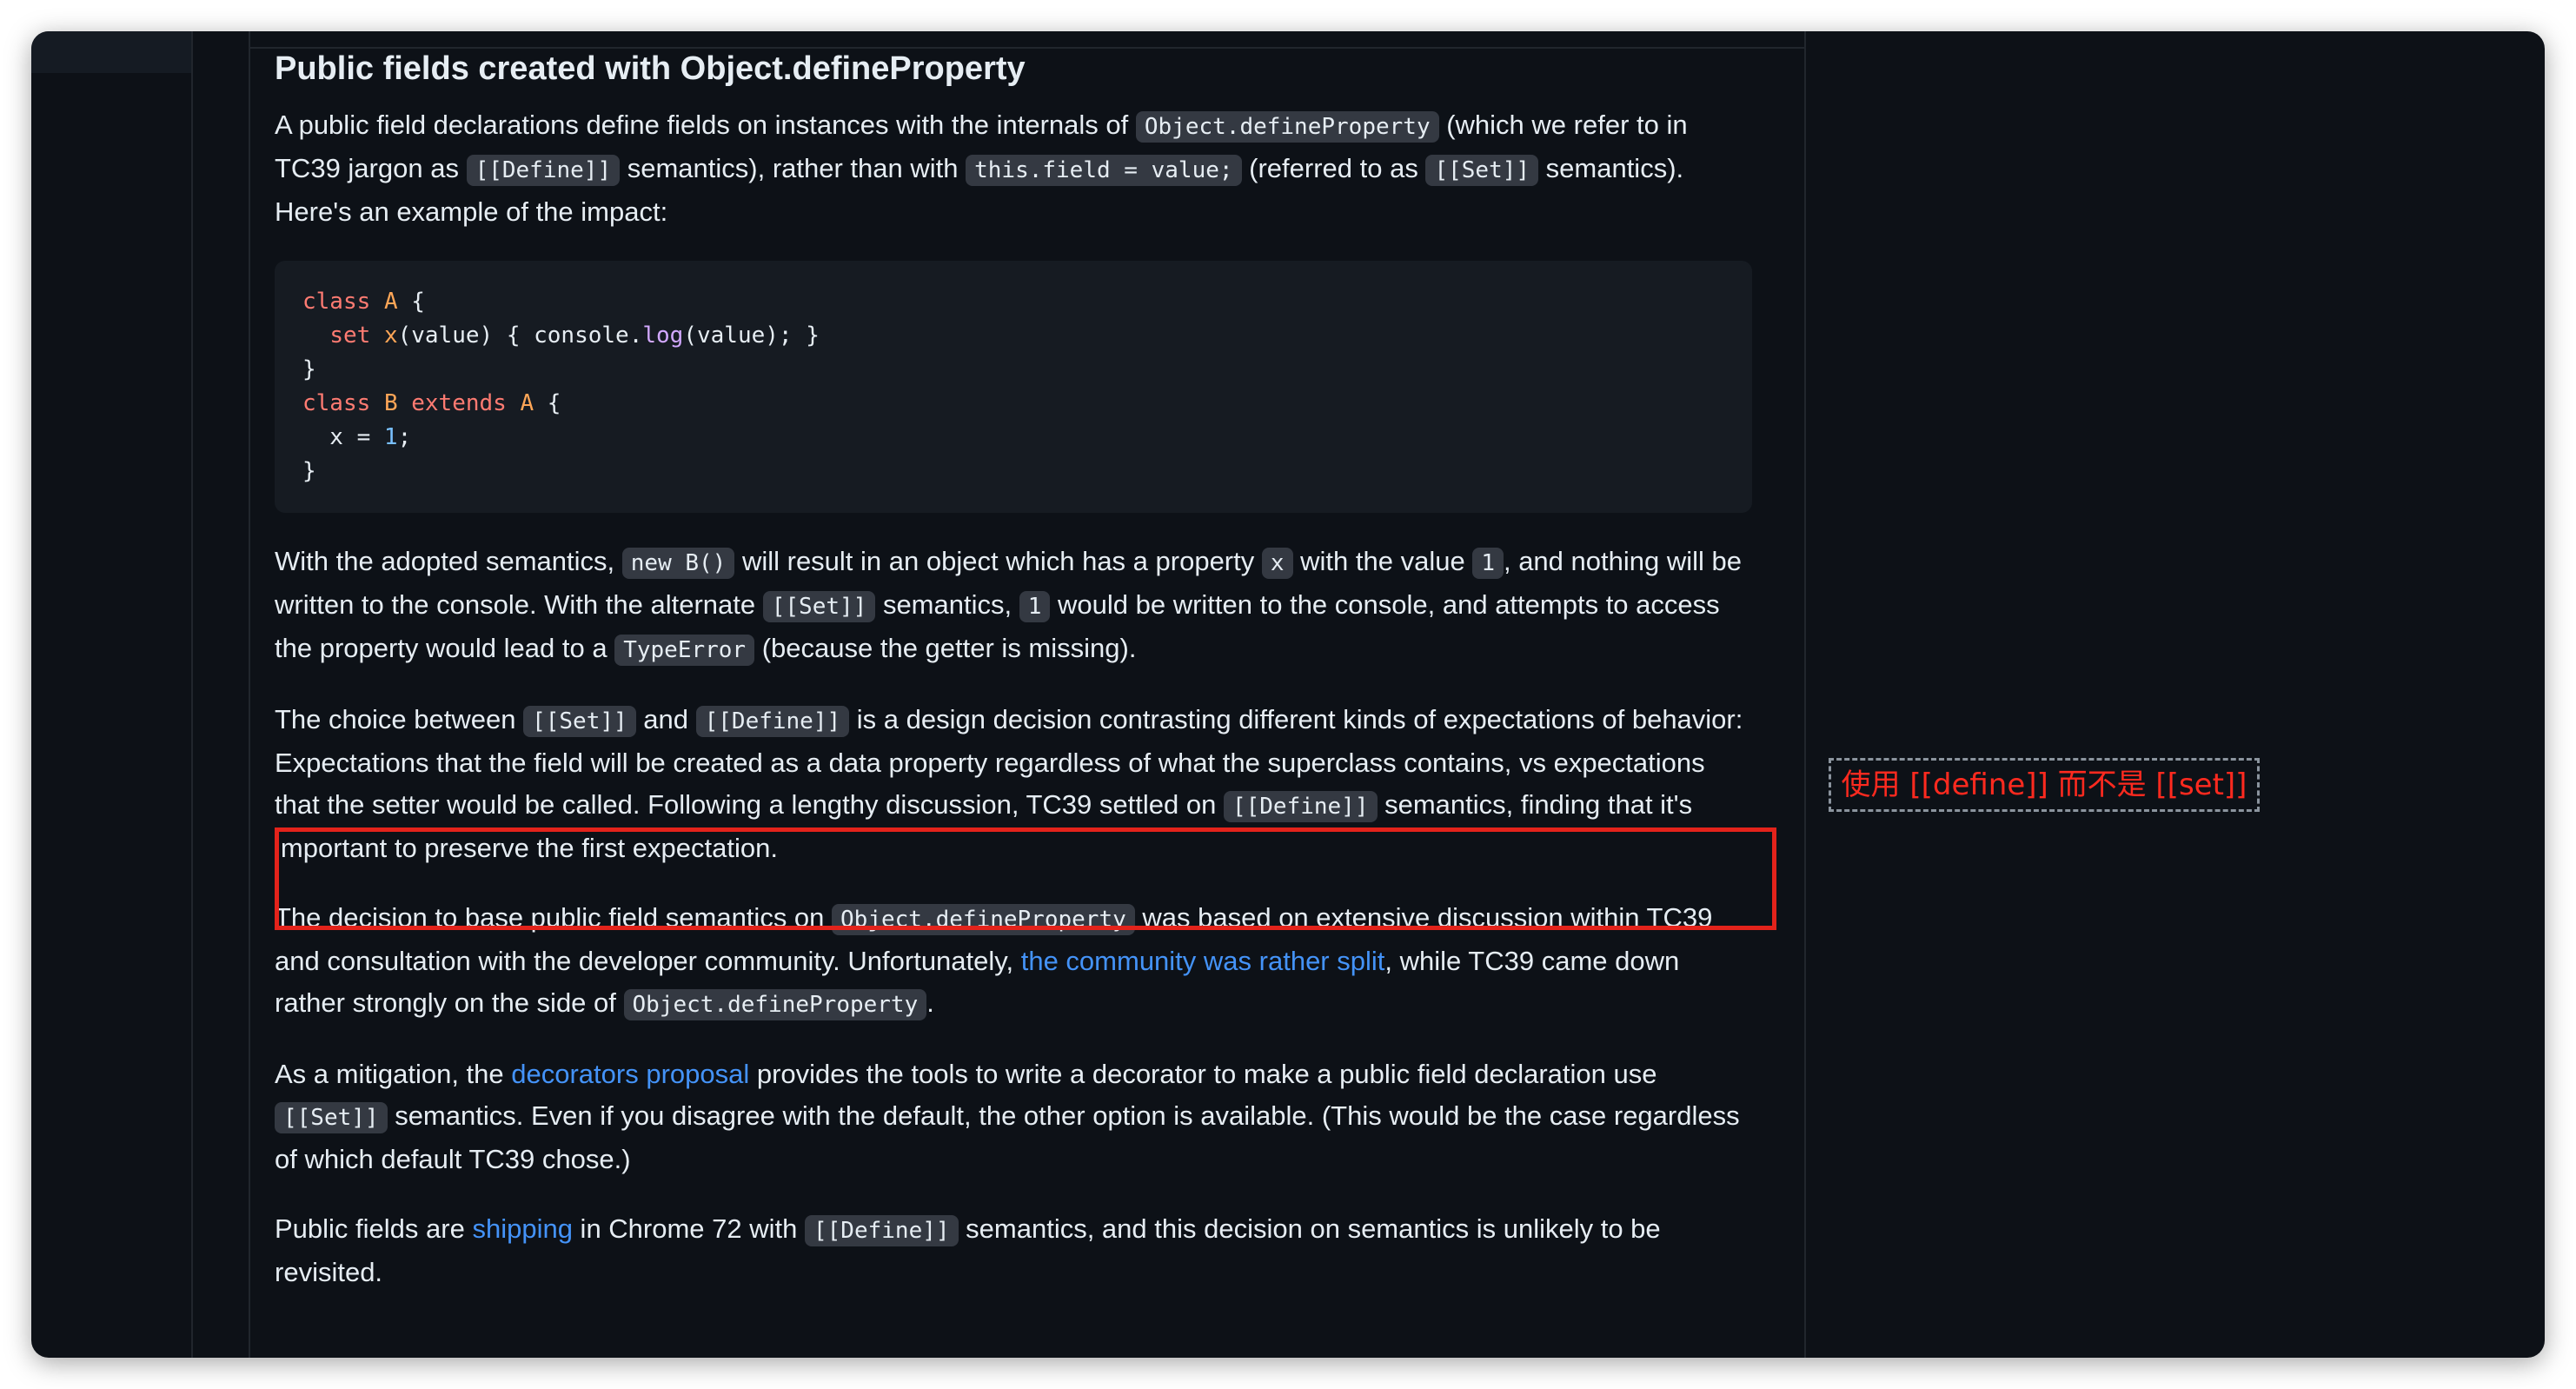  I want to click on code-token: x =, so click(343, 437).